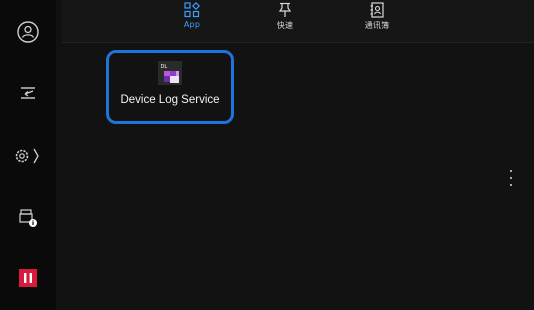  I want to click on device-log-service-icon: DL, so click(170, 73).